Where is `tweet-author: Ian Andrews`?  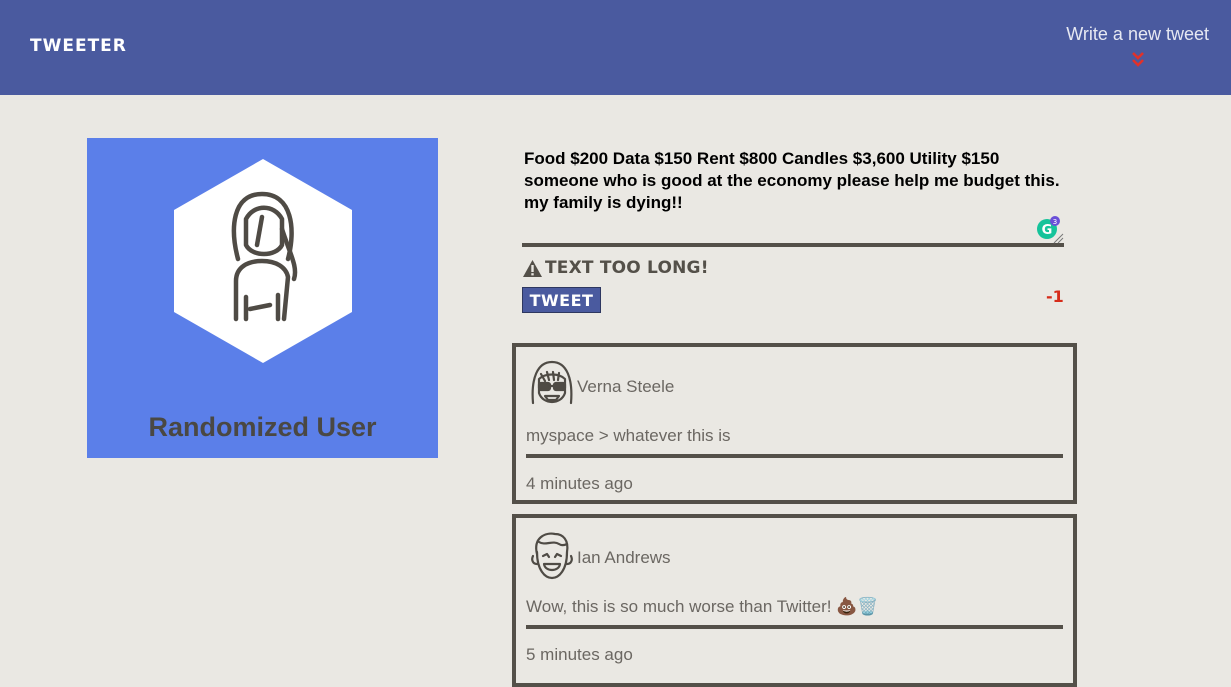
tweet-author: Ian Andrews is located at coordinates (624, 558).